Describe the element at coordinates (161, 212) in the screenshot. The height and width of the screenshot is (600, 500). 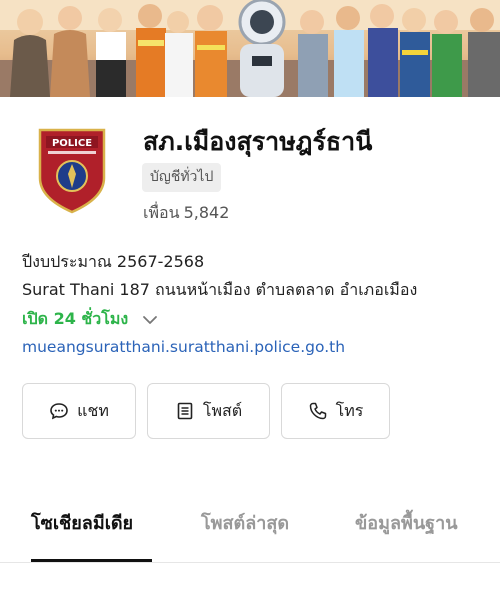
I see `friends-label: เพื่อน` at that location.